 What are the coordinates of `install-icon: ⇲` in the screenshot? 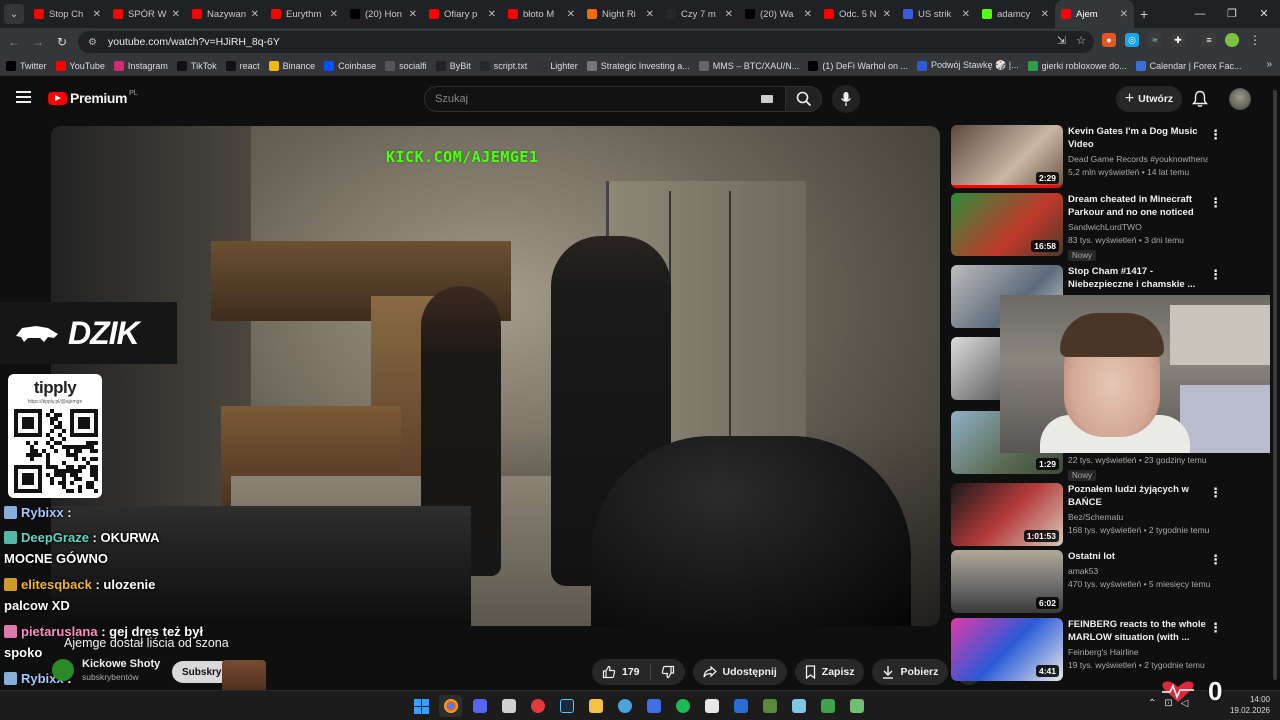 It's located at (1061, 40).